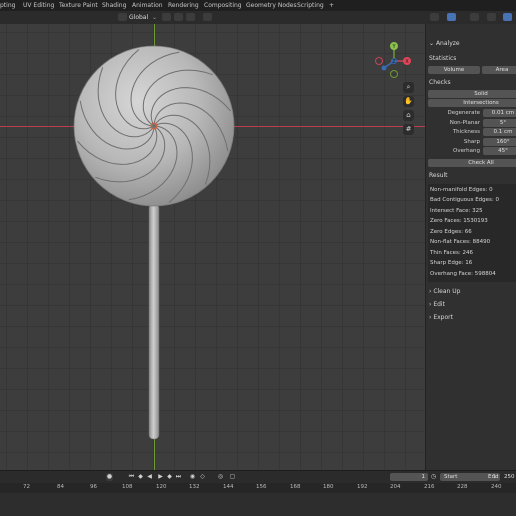  What do you see at coordinates (397, 65) in the screenshot?
I see `navigation-gizmo: Y X Z` at bounding box center [397, 65].